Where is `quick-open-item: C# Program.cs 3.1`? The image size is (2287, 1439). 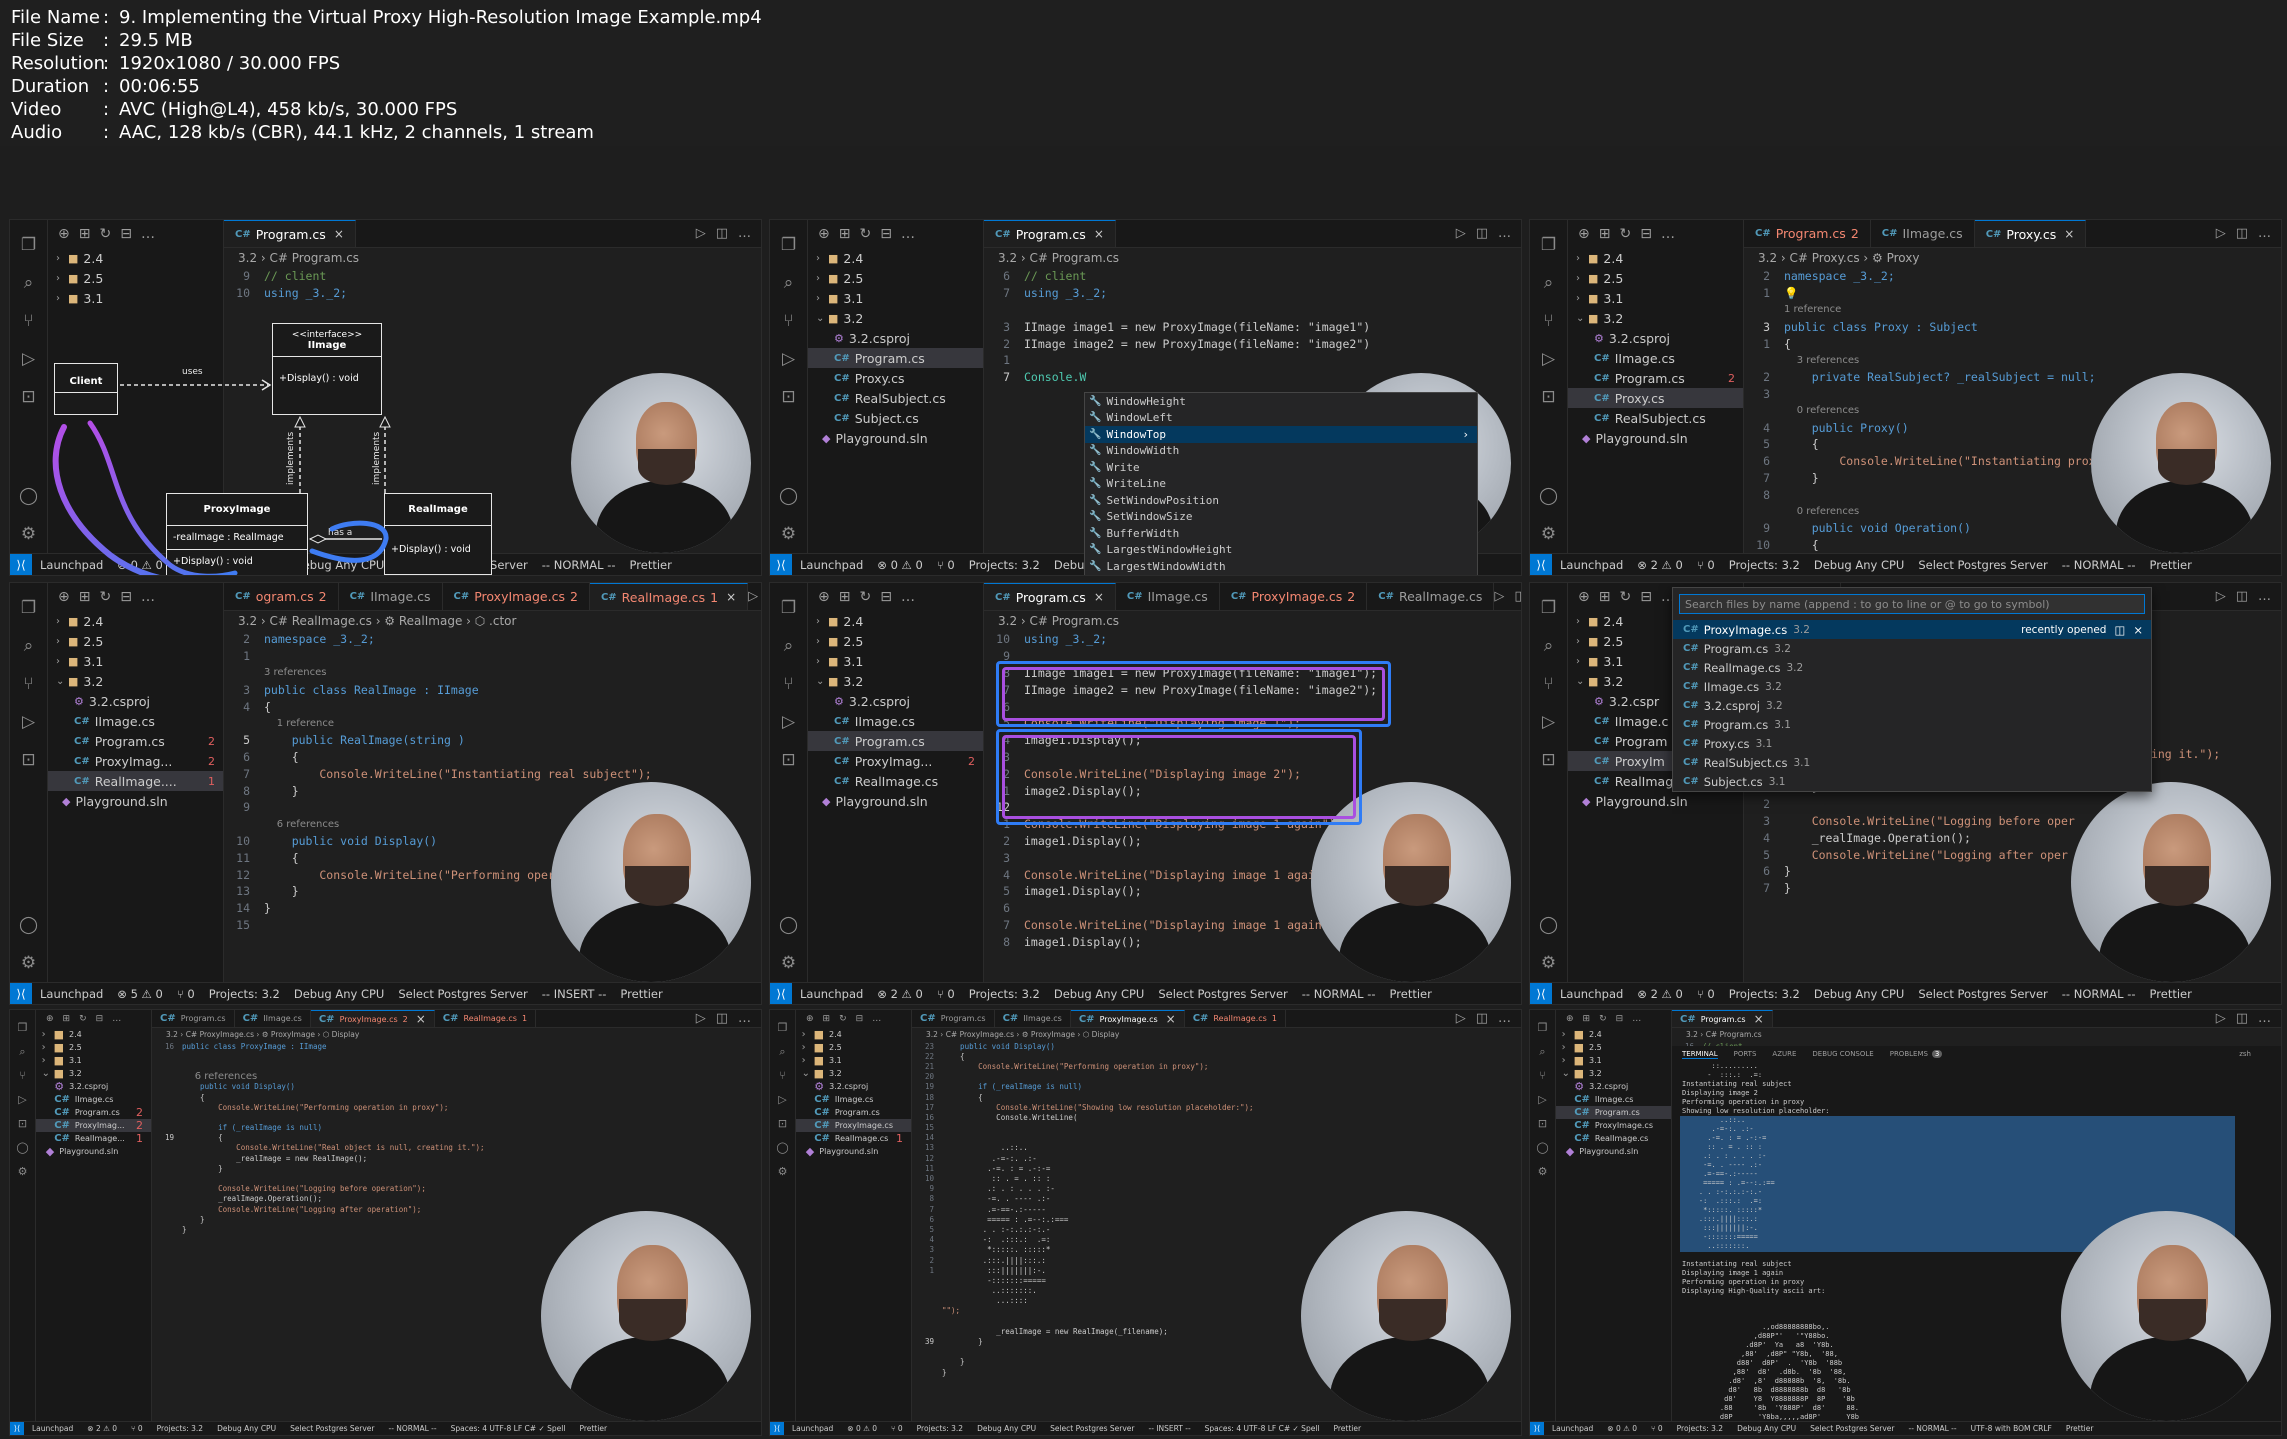 quick-open-item: C# Program.cs 3.1 is located at coordinates (1912, 724).